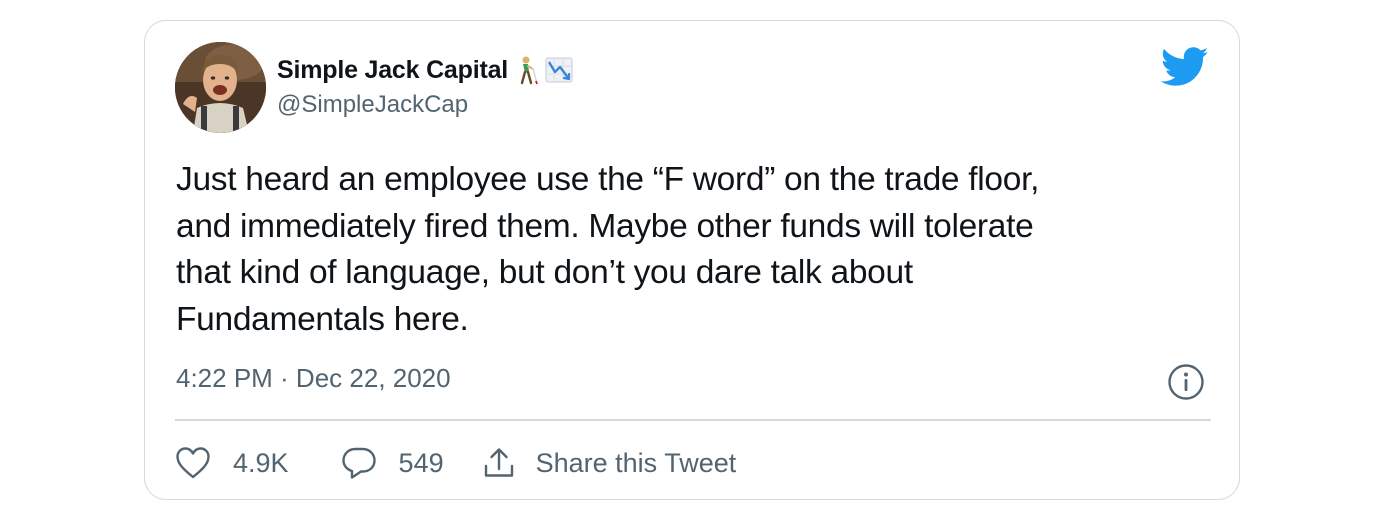 The width and height of the screenshot is (1382, 512). What do you see at coordinates (693, 420) in the screenshot?
I see `divider` at bounding box center [693, 420].